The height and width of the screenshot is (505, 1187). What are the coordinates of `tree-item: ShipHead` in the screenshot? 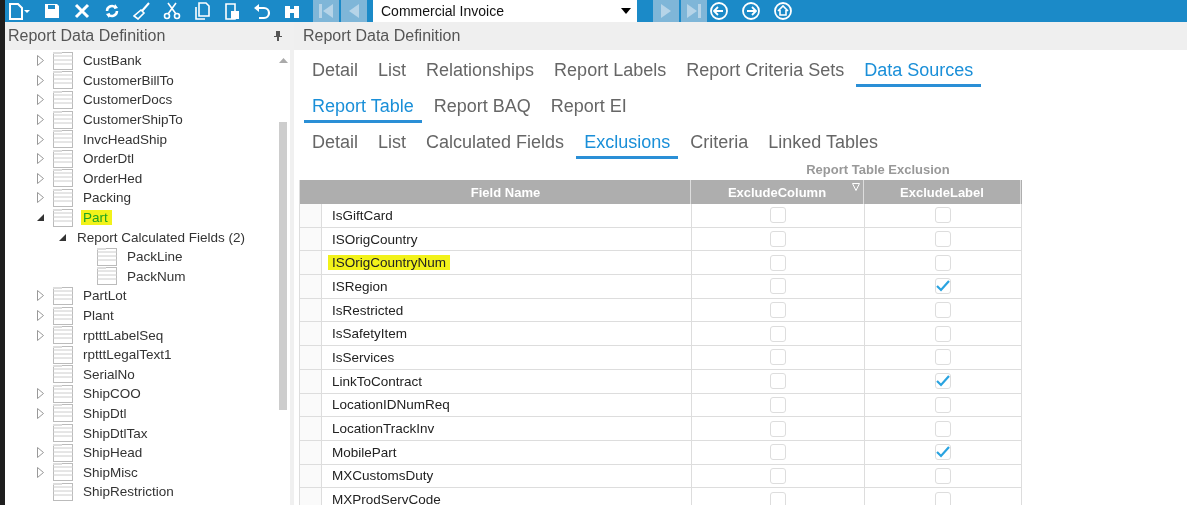 It's located at (114, 453).